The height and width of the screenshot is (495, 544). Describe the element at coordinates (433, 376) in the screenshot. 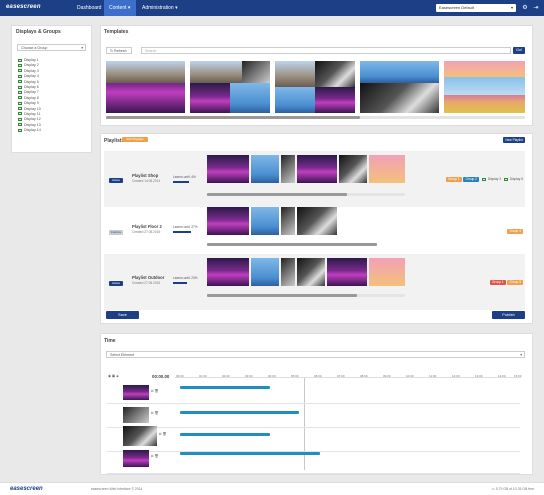

I see `time-tick: 11:00` at that location.